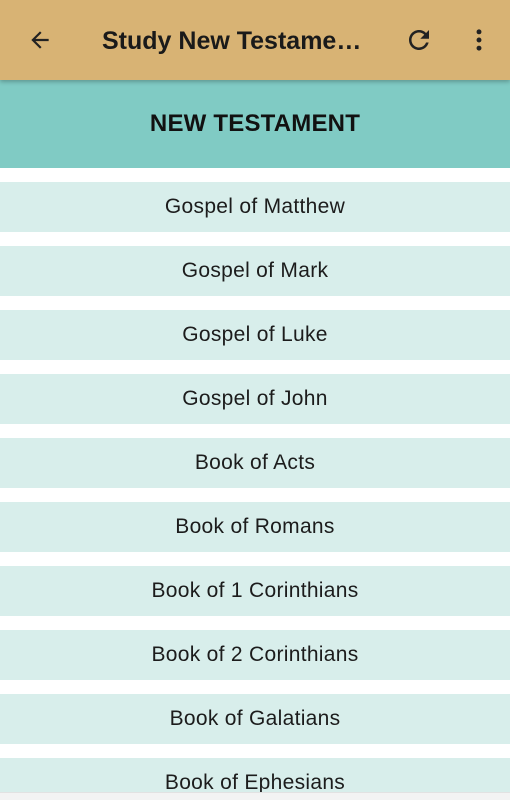  I want to click on list-item-acts: Book of Acts, so click(255, 463).